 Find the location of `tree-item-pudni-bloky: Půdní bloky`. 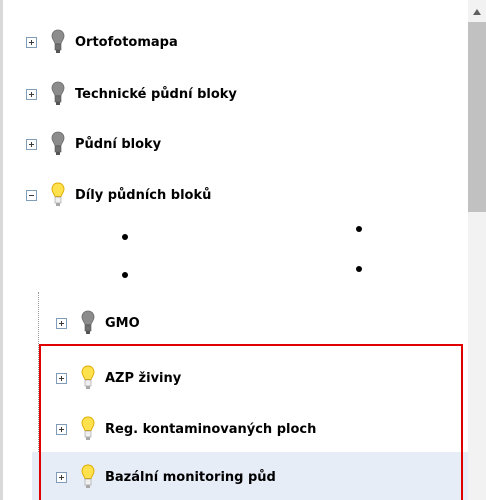

tree-item-pudni-bloky: Půdní bloky is located at coordinates (93, 144).